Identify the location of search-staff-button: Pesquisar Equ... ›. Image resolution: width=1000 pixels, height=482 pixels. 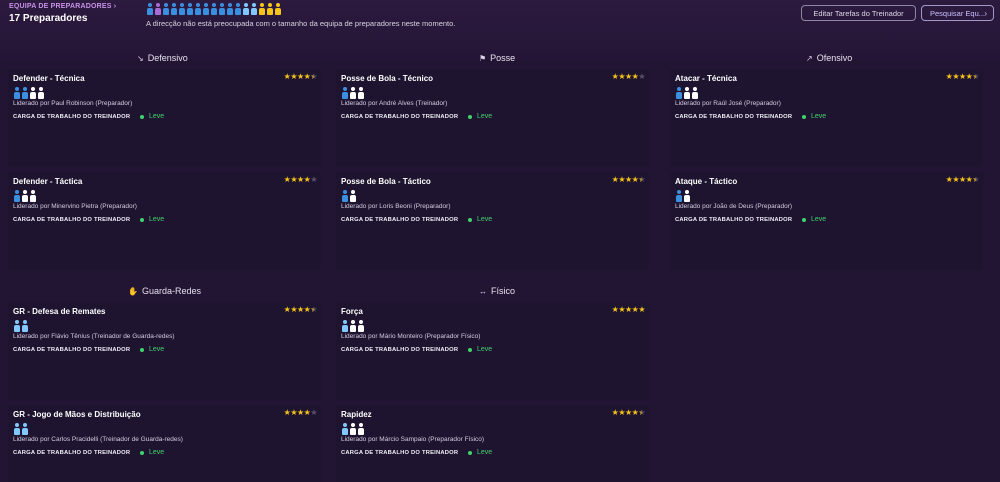
(957, 13).